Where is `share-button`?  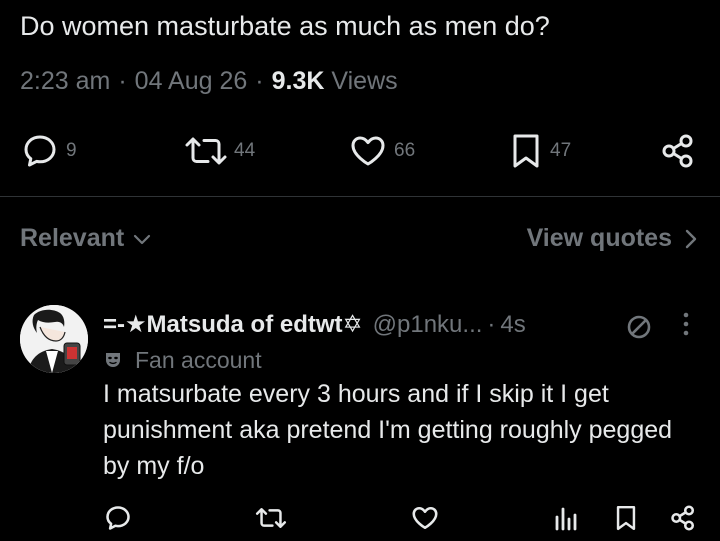 share-button is located at coordinates (678, 151).